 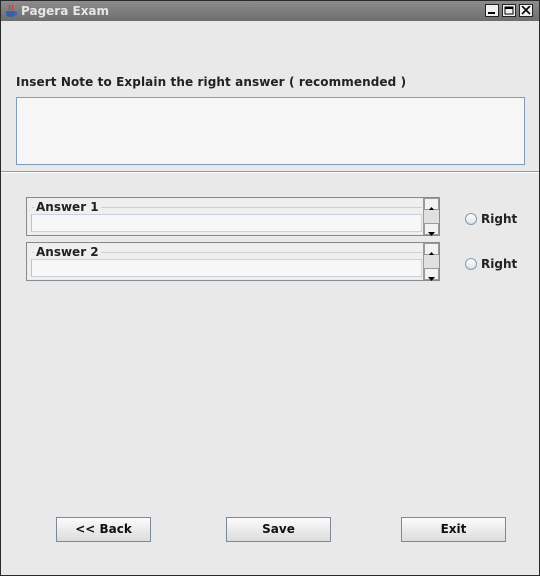 What do you see at coordinates (226, 268) in the screenshot?
I see `answer-2-field` at bounding box center [226, 268].